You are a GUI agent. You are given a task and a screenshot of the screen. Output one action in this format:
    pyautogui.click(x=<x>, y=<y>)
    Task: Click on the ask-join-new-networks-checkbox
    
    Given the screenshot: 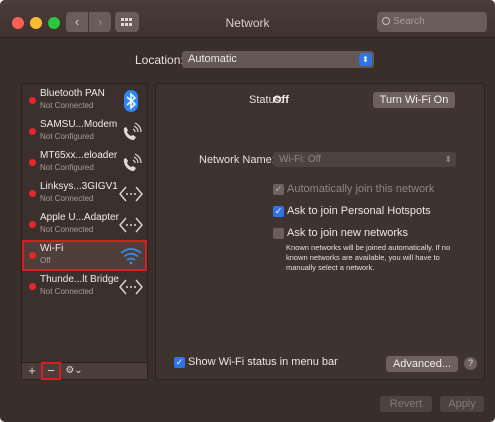 What is the action you would take?
    pyautogui.click(x=278, y=233)
    